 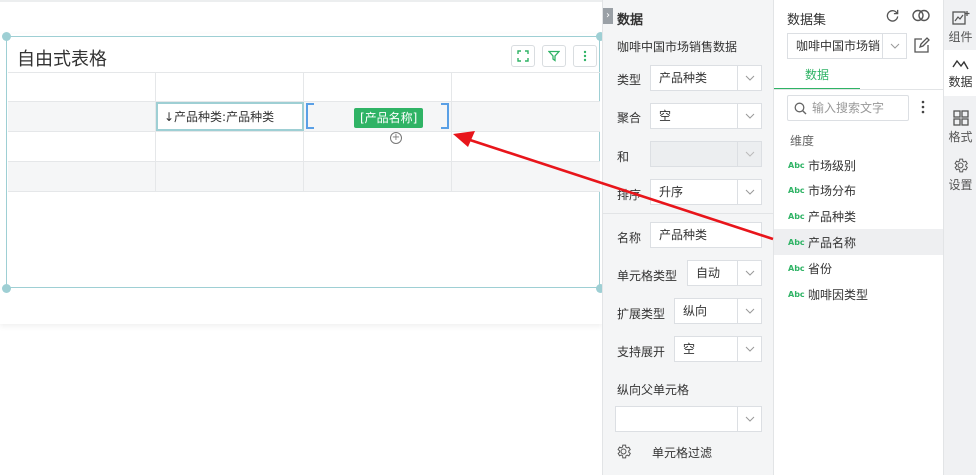 What do you see at coordinates (832, 242) in the screenshot?
I see `field-label: 产品名称` at bounding box center [832, 242].